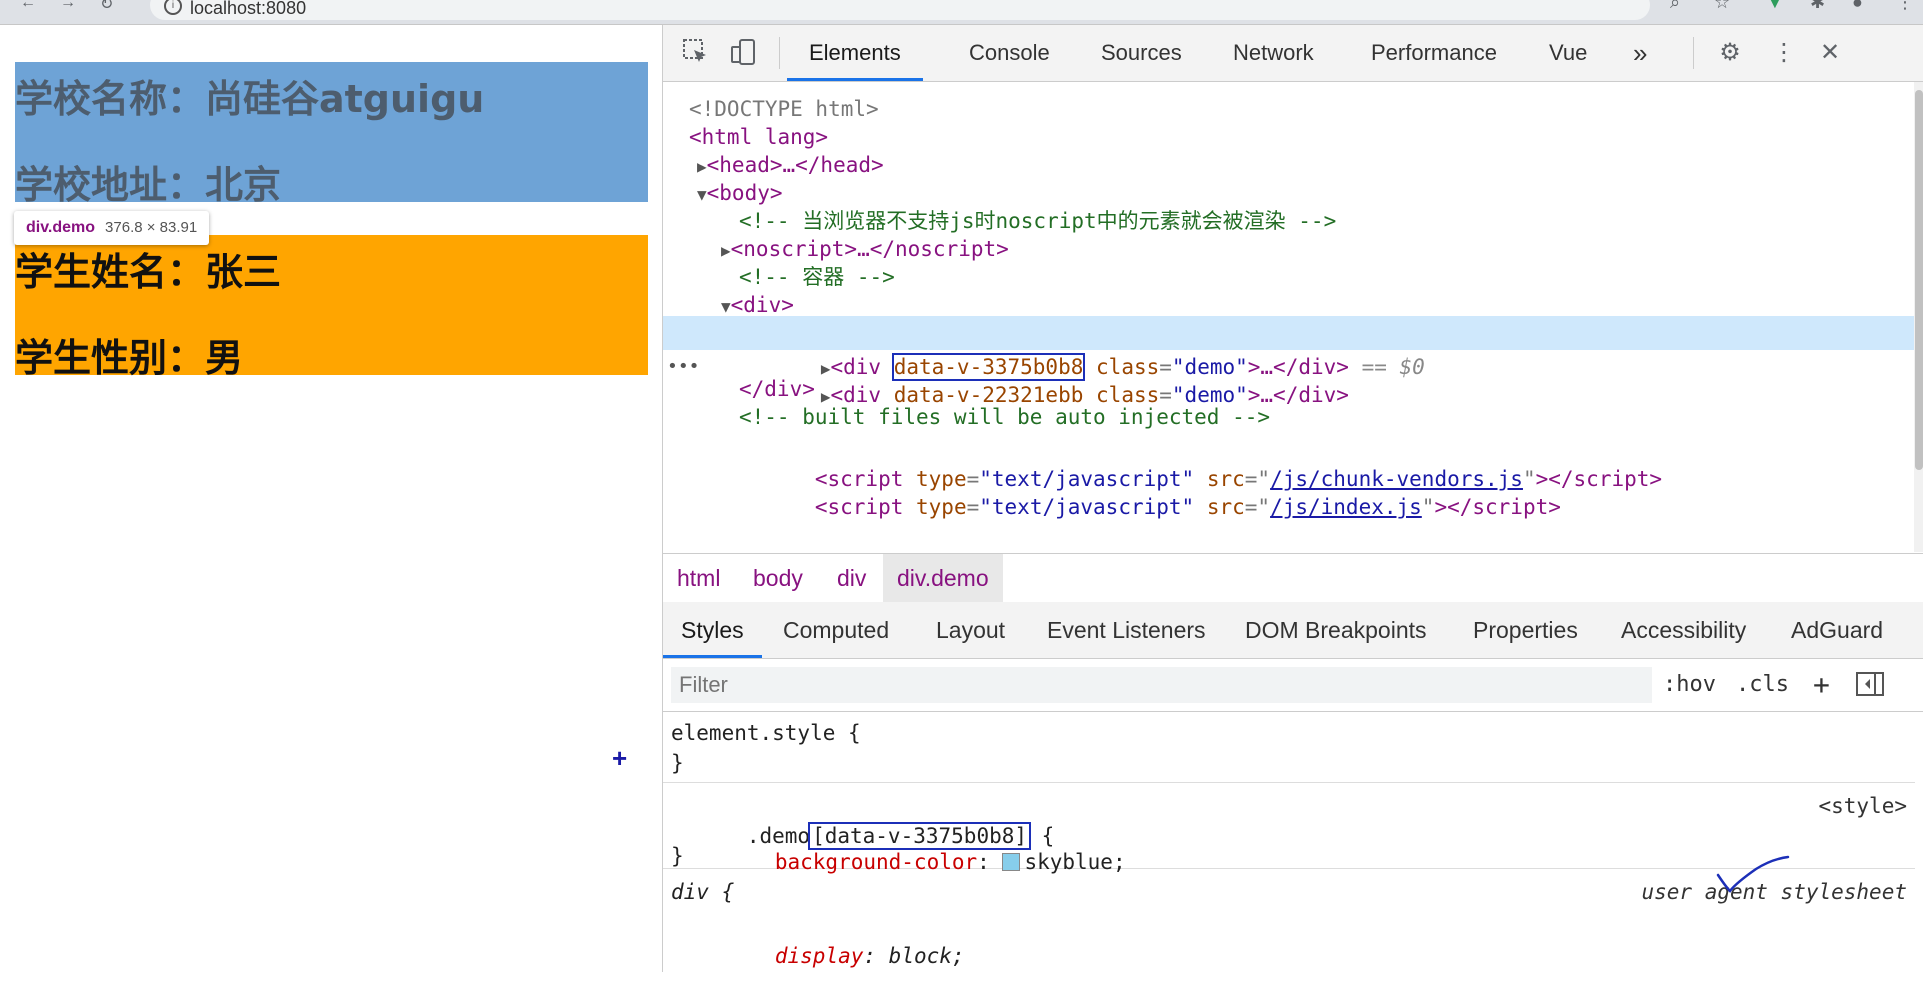 The image size is (1923, 1001). Describe the element at coordinates (1568, 53) in the screenshot. I see `tab-vue: Vue` at that location.